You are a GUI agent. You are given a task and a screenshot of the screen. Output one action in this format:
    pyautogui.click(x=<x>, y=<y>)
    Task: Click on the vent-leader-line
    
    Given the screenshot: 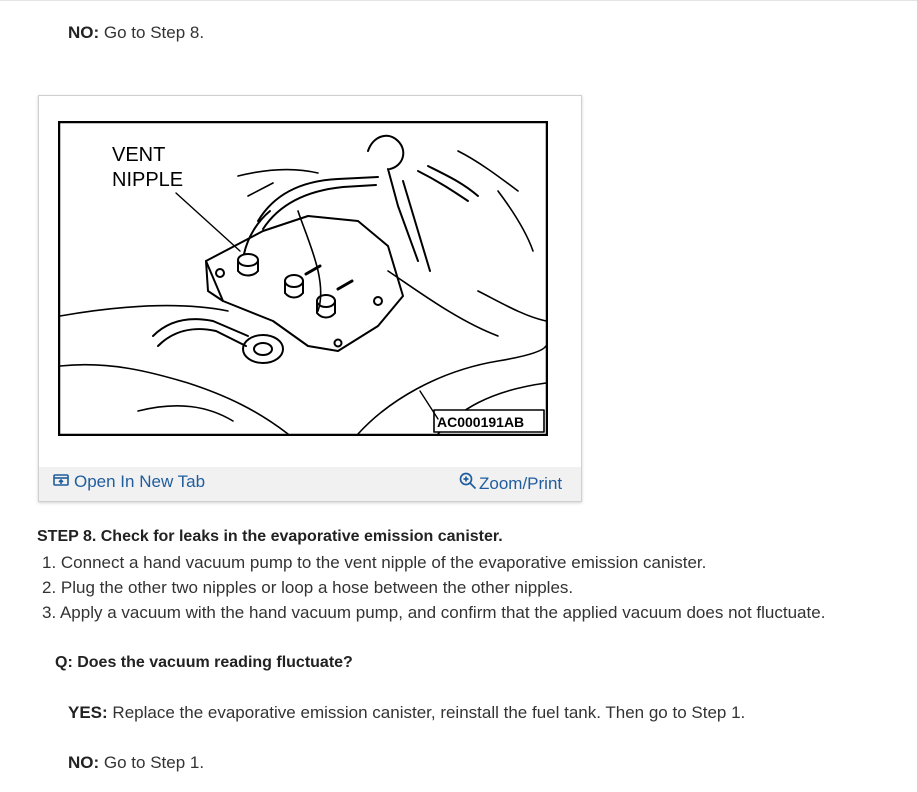 What is the action you would take?
    pyautogui.click(x=208, y=222)
    